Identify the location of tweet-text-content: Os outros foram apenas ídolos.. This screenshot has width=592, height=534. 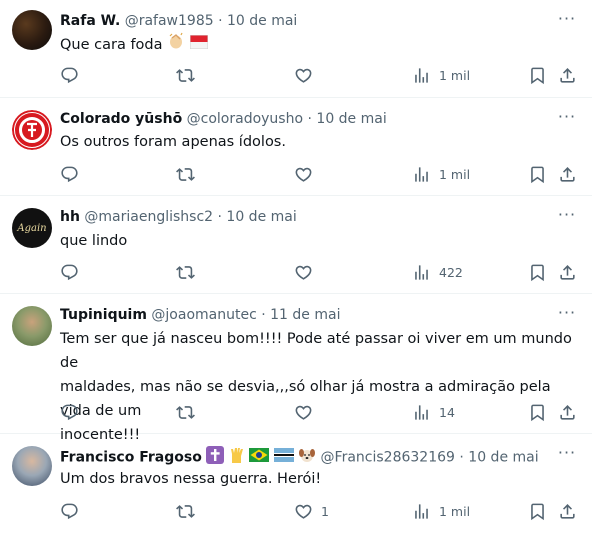
(173, 142).